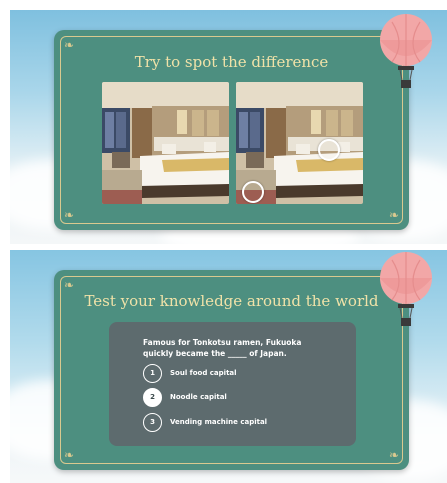 This screenshot has width=447, height=483. What do you see at coordinates (299, 143) in the screenshot?
I see `hotel-room-photo-modified` at bounding box center [299, 143].